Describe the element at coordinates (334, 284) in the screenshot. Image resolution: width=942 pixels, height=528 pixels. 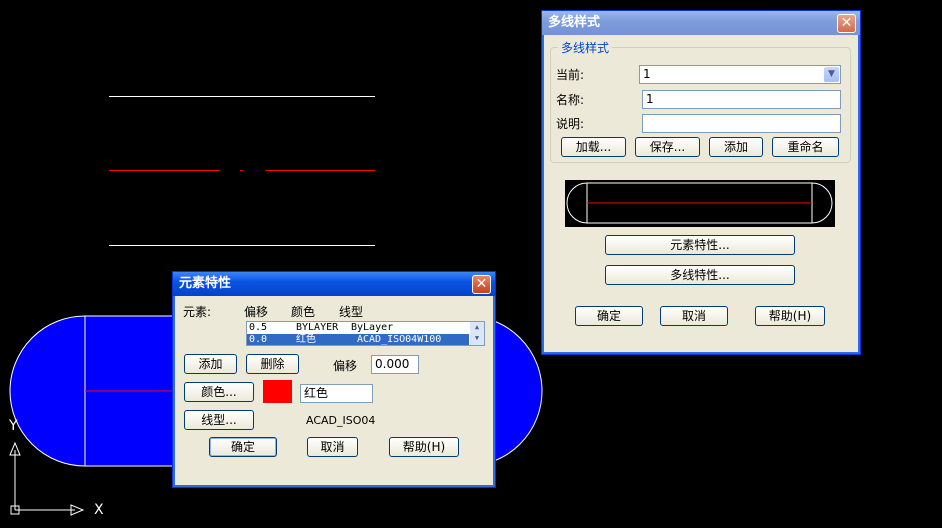
I see `element-props-titlebar: 元素特性` at that location.